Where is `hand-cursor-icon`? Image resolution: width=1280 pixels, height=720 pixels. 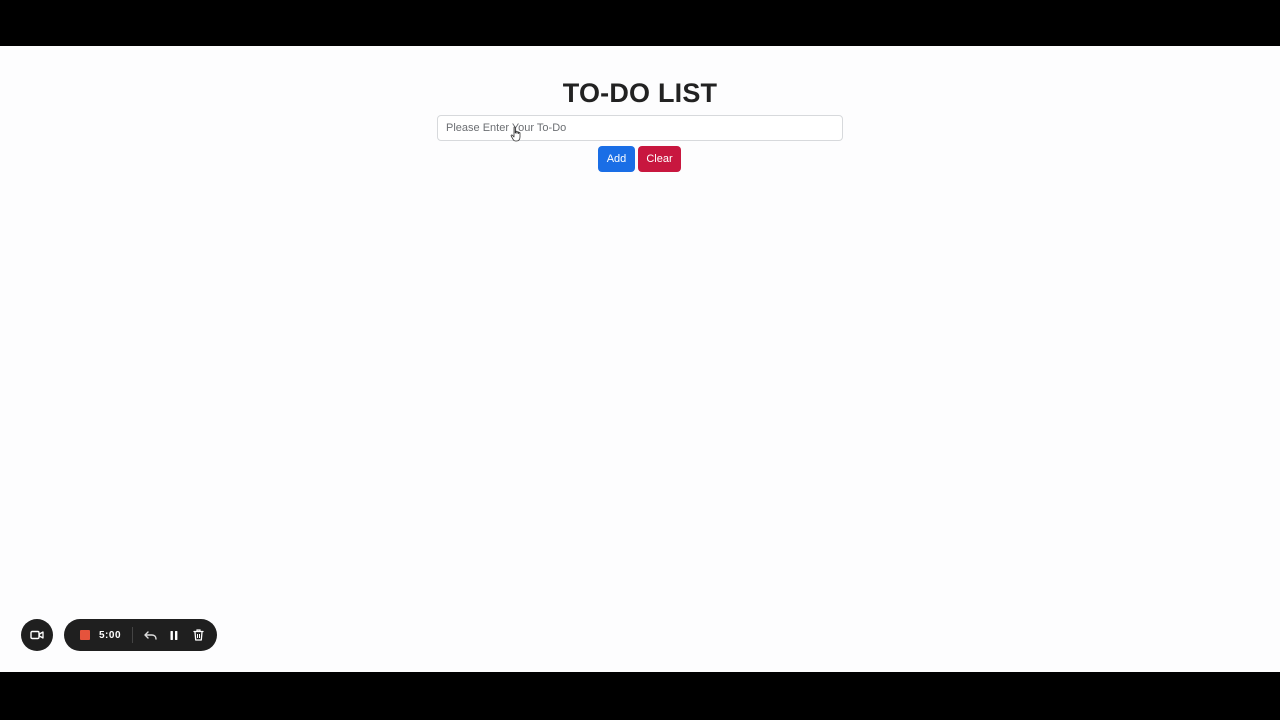
hand-cursor-icon is located at coordinates (515, 134).